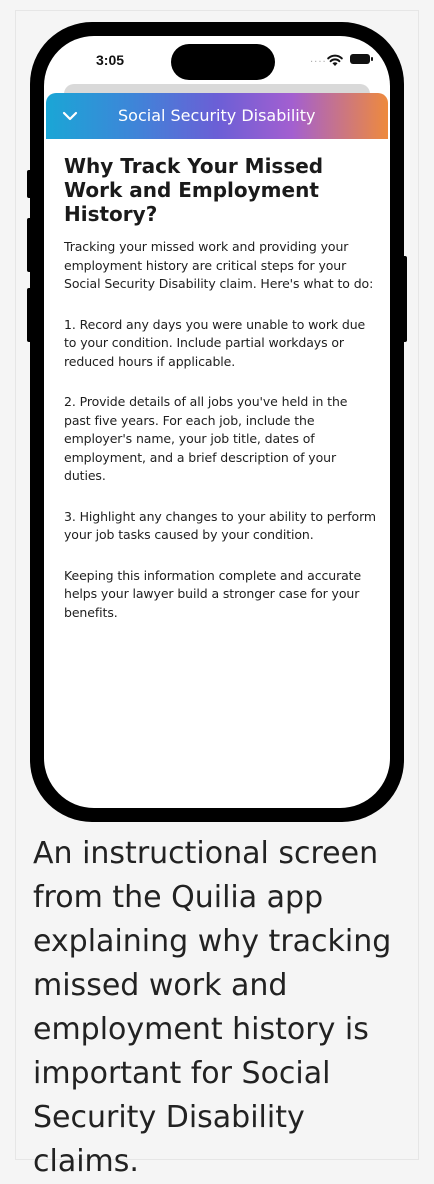  I want to click on dynamic-island, so click(223, 62).